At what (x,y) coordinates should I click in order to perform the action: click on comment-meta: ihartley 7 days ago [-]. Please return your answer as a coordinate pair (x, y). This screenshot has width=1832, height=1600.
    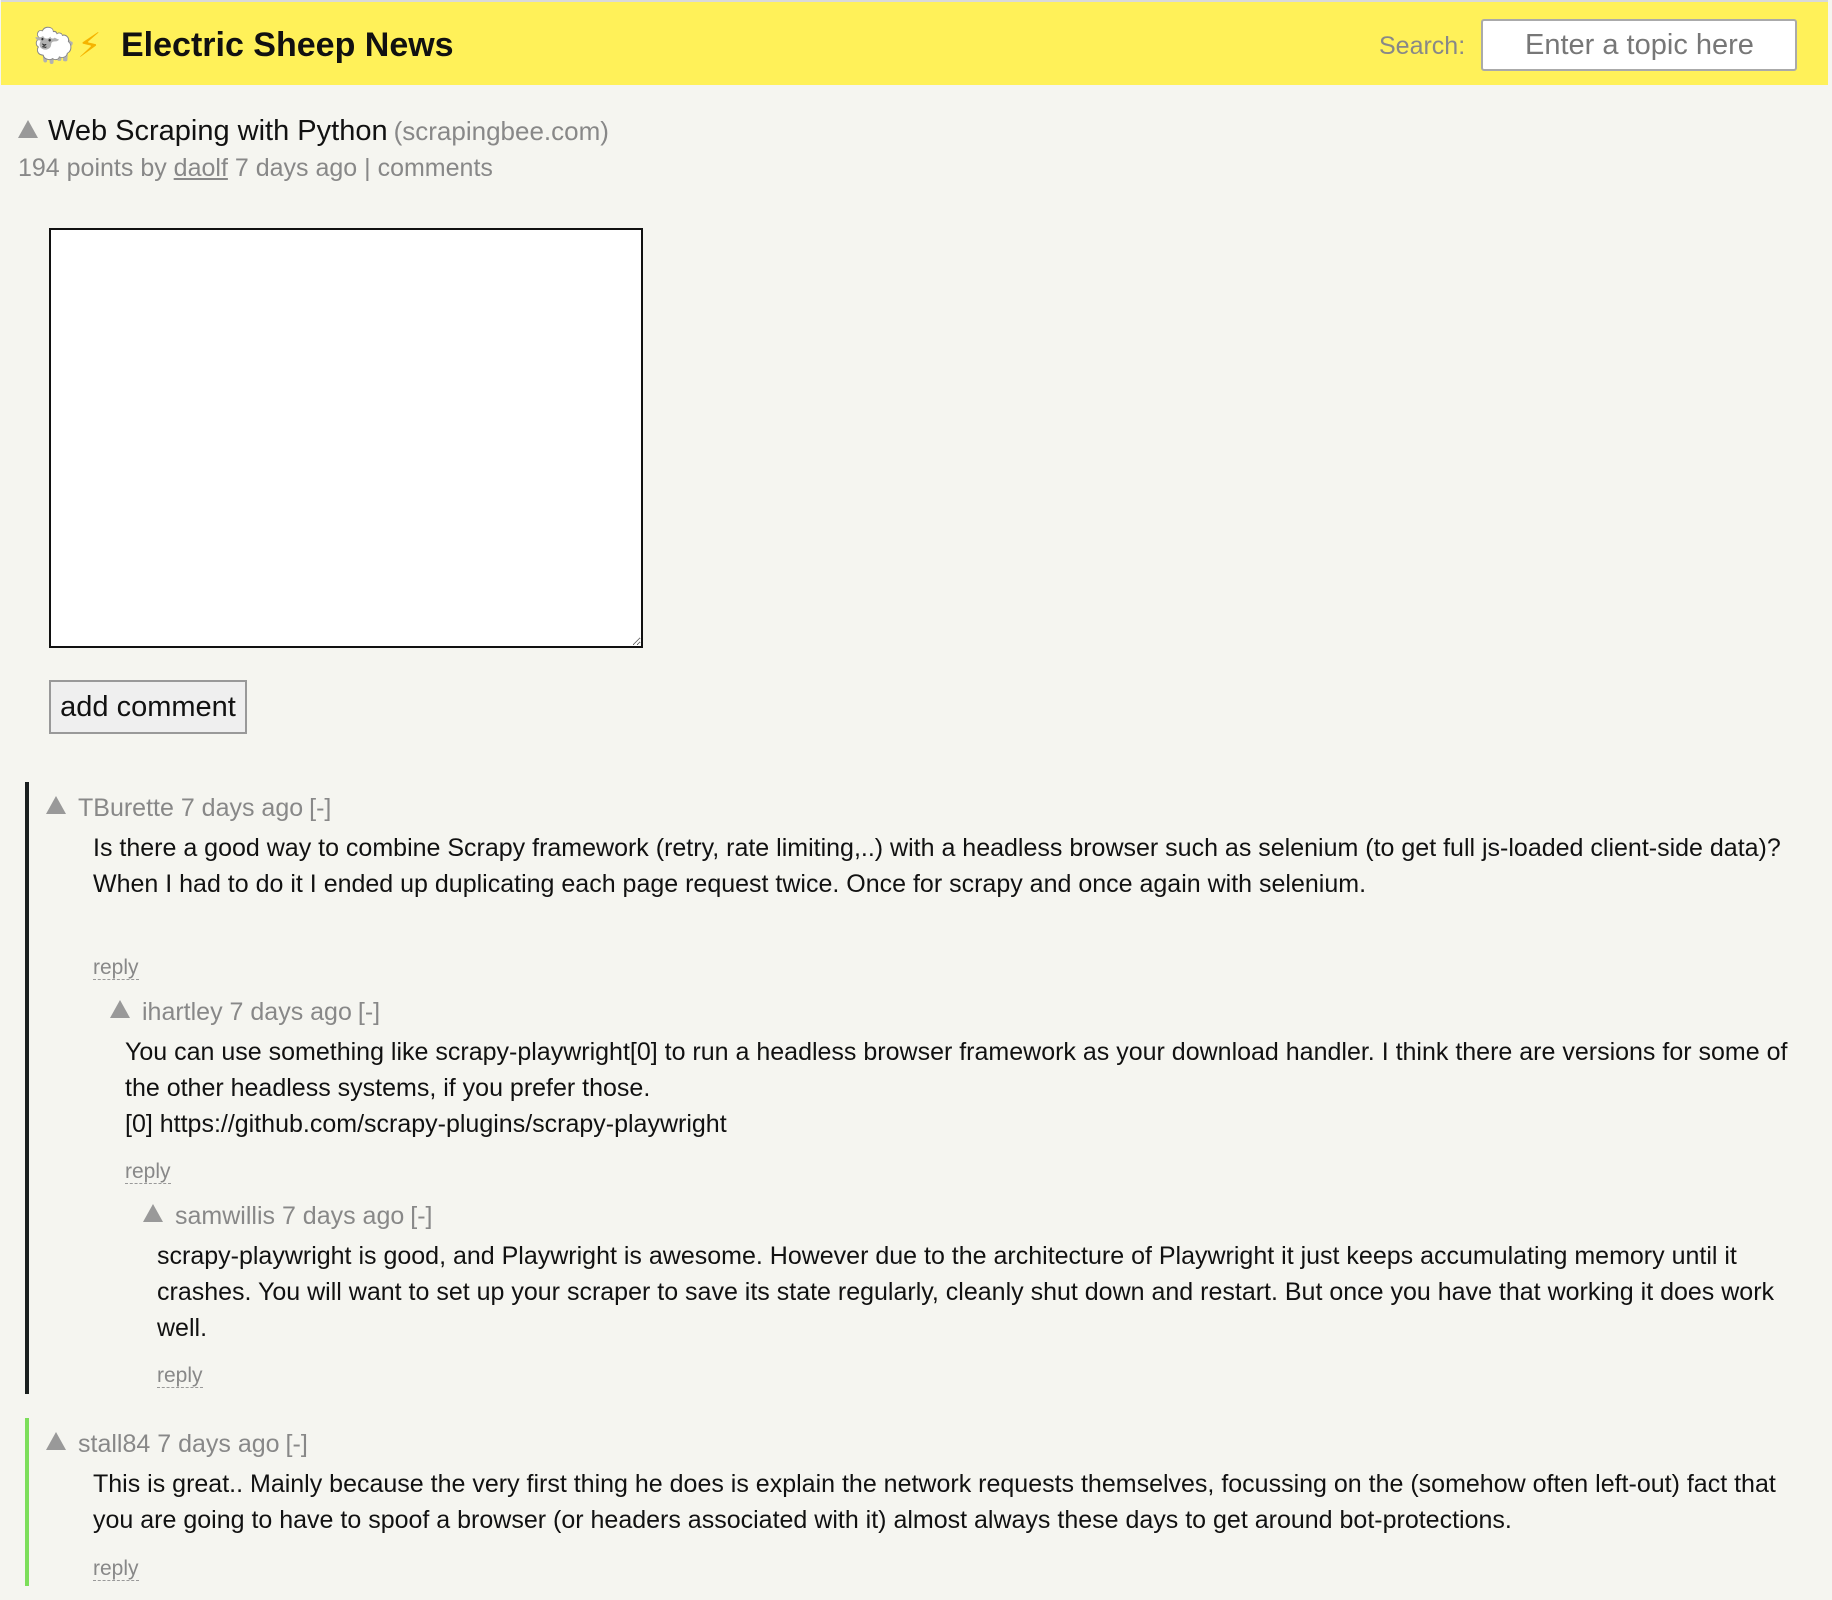
    Looking at the image, I should click on (245, 1012).